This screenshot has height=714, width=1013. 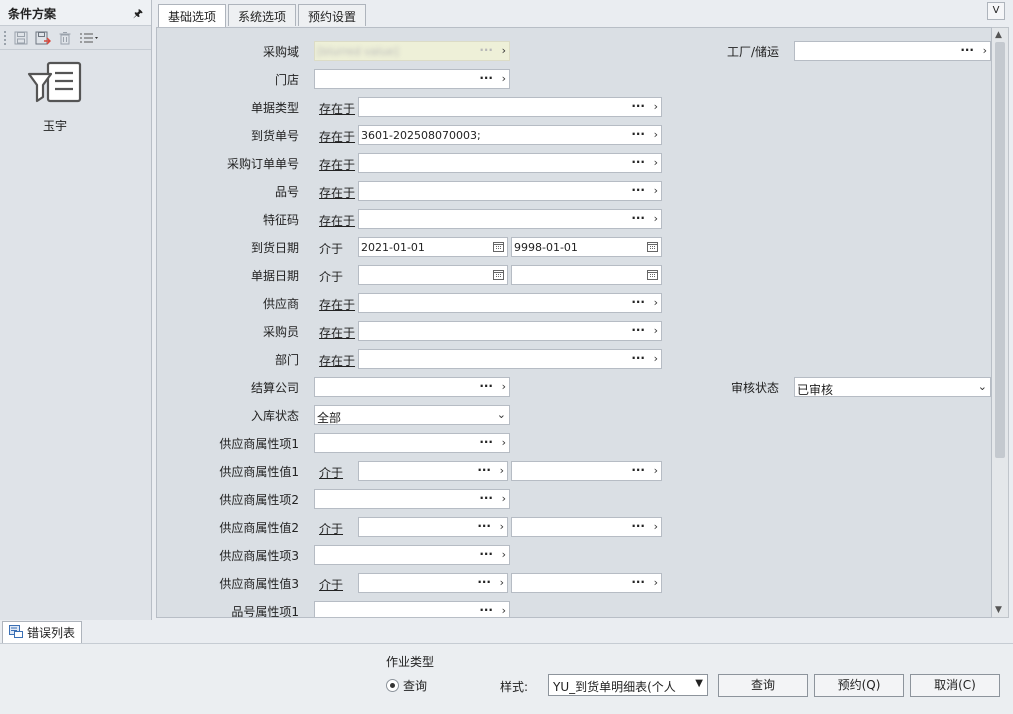 I want to click on buyer-operator: 存在于, so click(x=337, y=332).